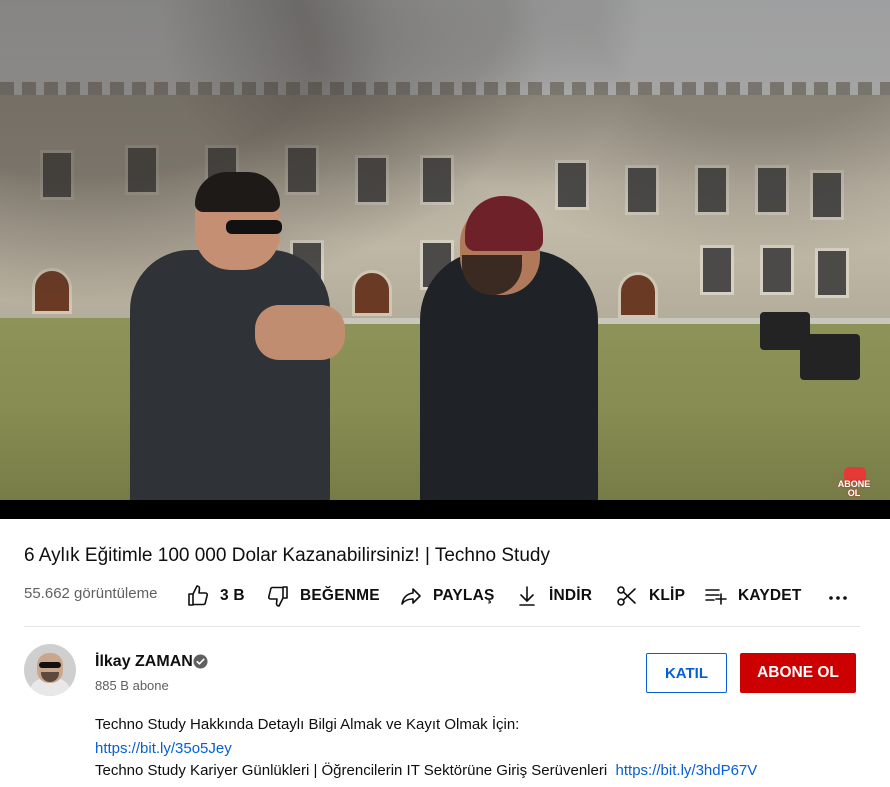  I want to click on watermark-line2: OL, so click(854, 493).